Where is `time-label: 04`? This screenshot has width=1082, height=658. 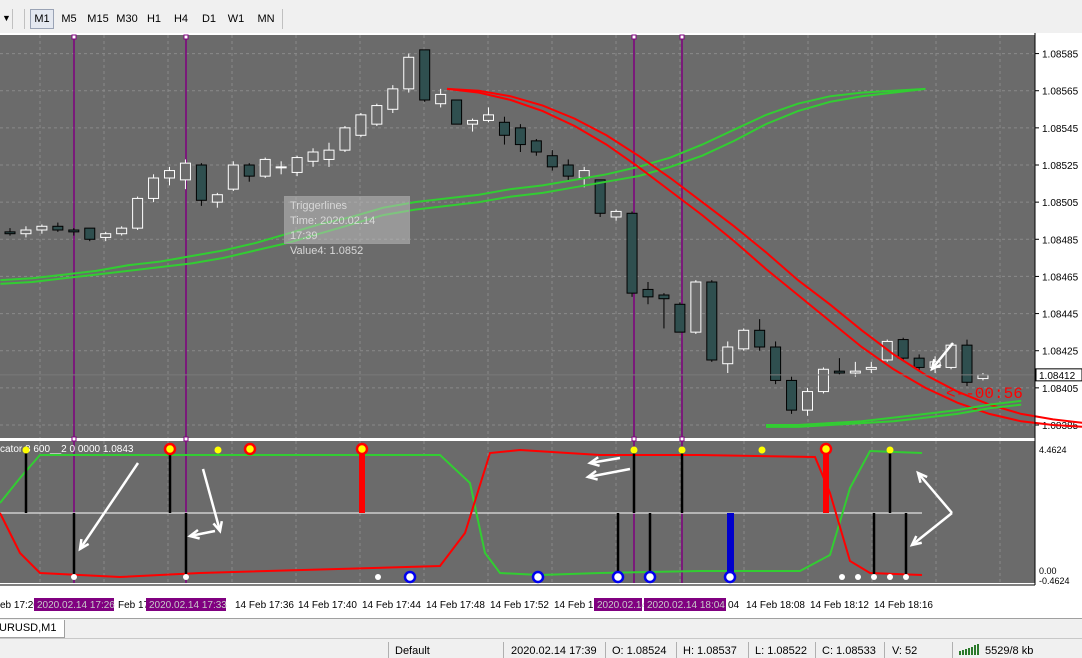 time-label: 04 is located at coordinates (734, 605).